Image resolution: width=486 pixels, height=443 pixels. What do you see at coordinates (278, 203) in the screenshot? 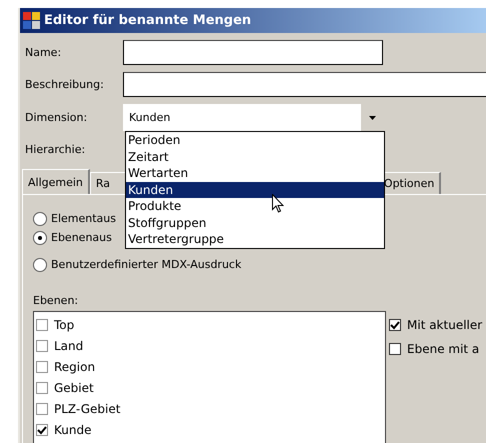
I see `mouse-cursor-icon` at bounding box center [278, 203].